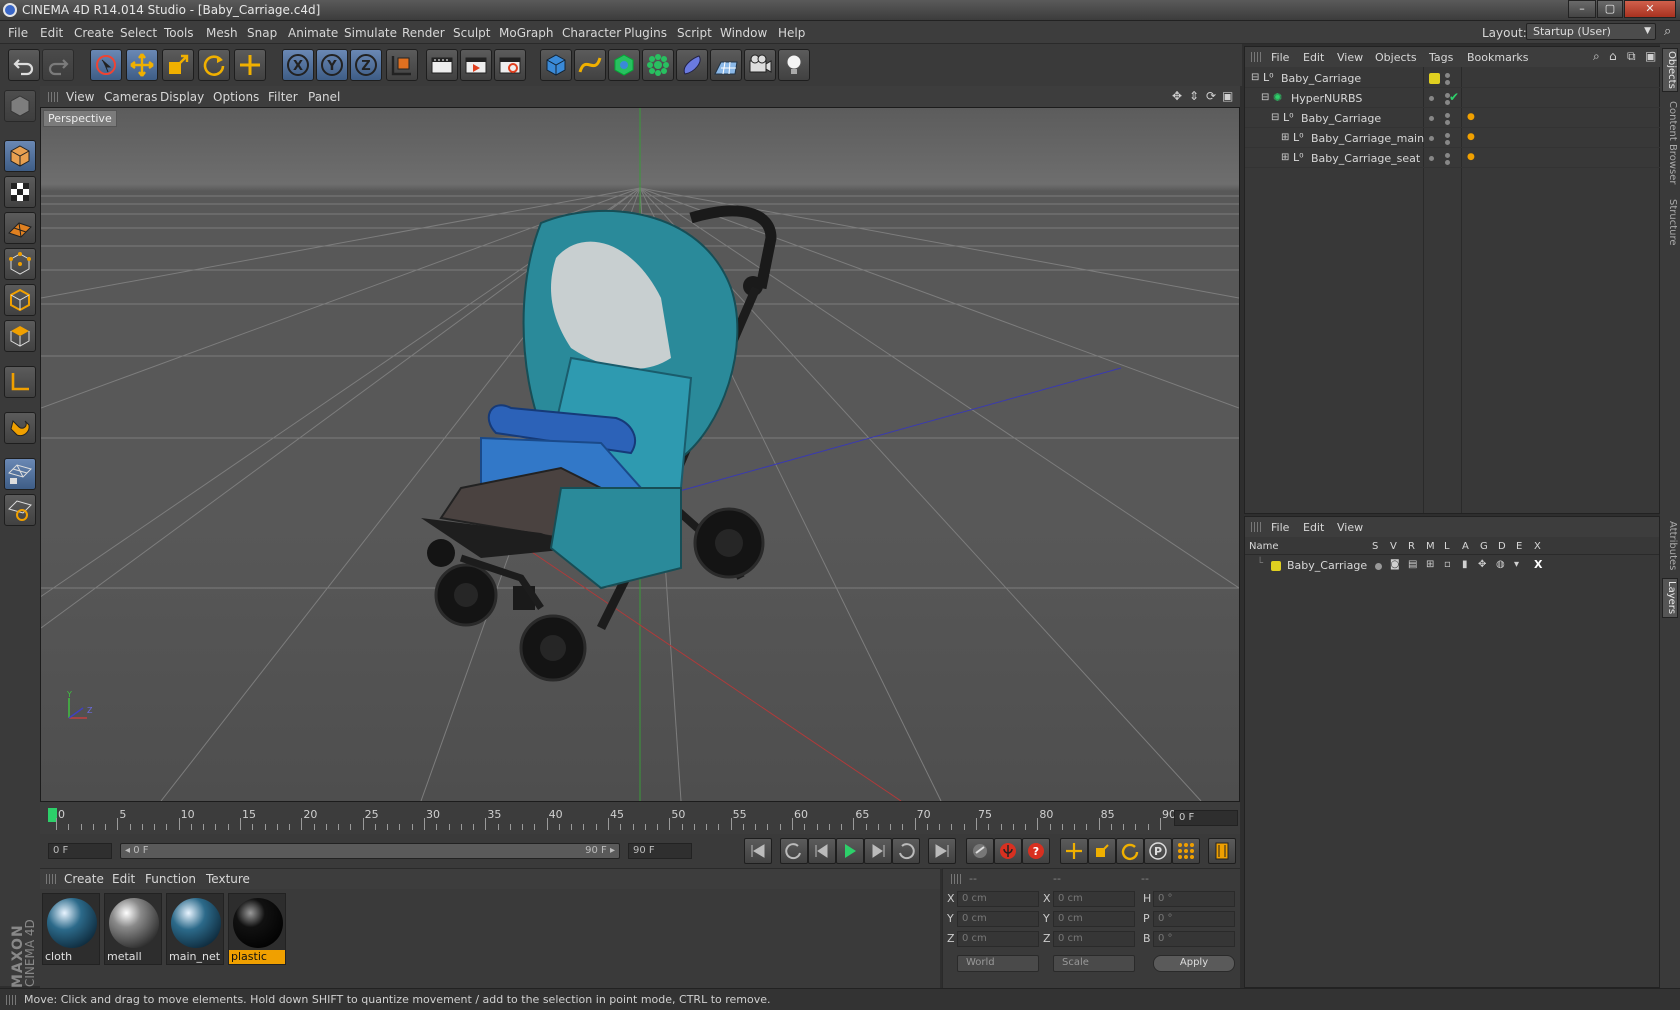 The height and width of the screenshot is (1010, 1680). Describe the element at coordinates (18, 33) in the screenshot. I see `menu-file: File` at that location.